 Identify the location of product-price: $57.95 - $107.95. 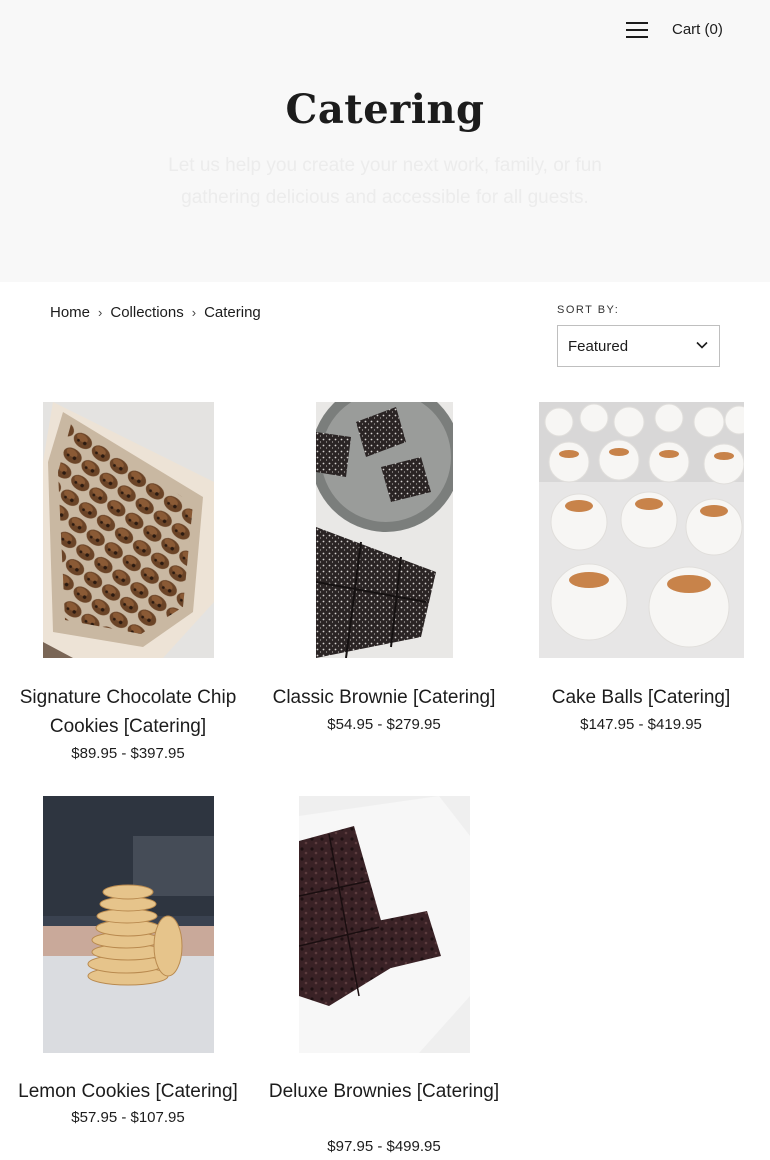
(128, 1117).